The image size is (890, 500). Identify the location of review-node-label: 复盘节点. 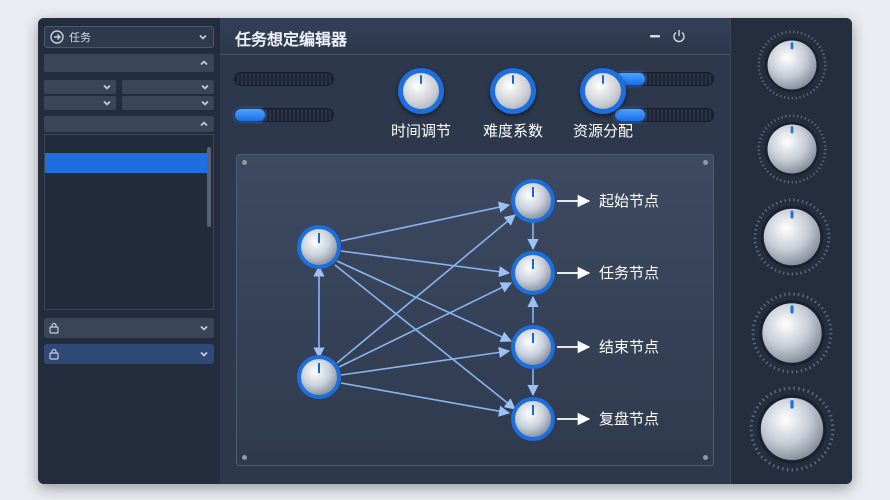
(629, 419).